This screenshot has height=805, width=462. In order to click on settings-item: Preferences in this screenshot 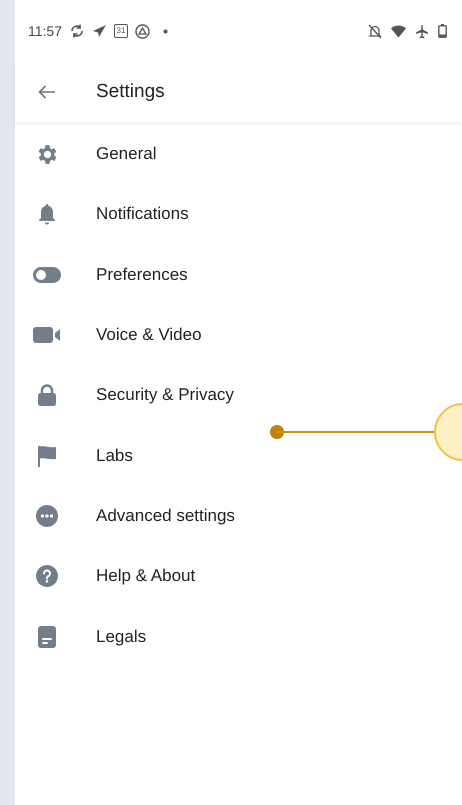, I will do `click(142, 274)`.